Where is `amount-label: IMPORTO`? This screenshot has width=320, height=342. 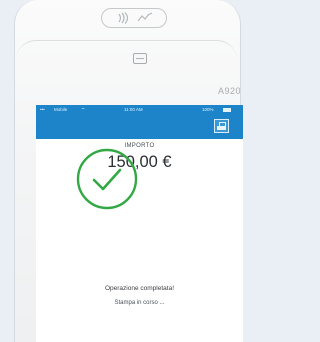
amount-label: IMPORTO is located at coordinates (139, 146).